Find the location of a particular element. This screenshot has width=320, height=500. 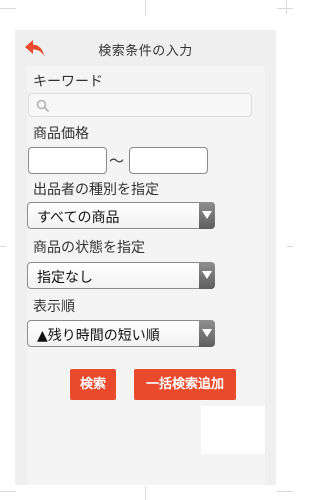

search-icon is located at coordinates (43, 106).